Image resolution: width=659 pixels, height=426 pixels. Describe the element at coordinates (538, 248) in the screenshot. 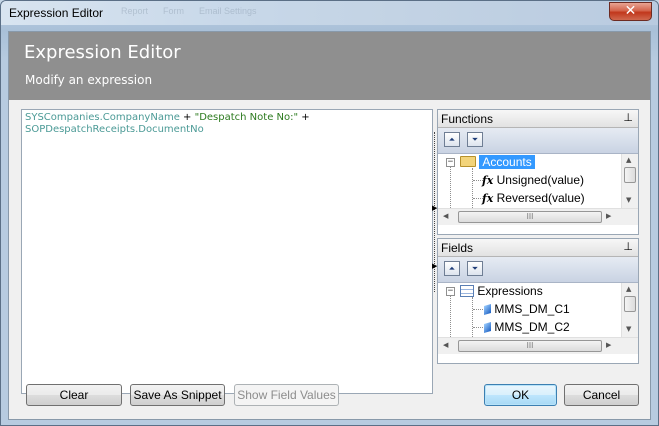

I see `fields-panel-header: Fields ⊥` at that location.